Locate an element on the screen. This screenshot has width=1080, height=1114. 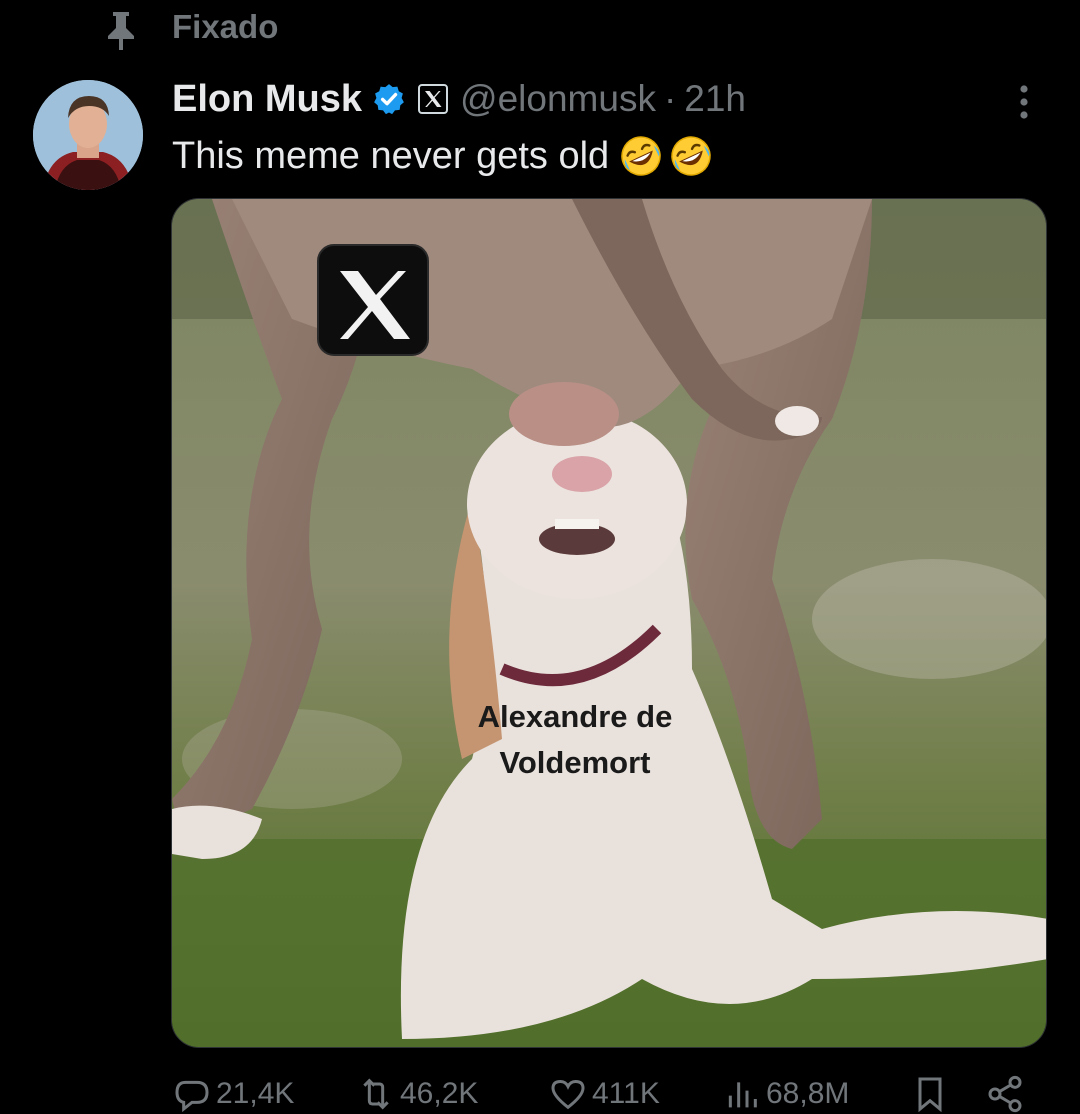
bookmark-icon is located at coordinates (930, 1095).